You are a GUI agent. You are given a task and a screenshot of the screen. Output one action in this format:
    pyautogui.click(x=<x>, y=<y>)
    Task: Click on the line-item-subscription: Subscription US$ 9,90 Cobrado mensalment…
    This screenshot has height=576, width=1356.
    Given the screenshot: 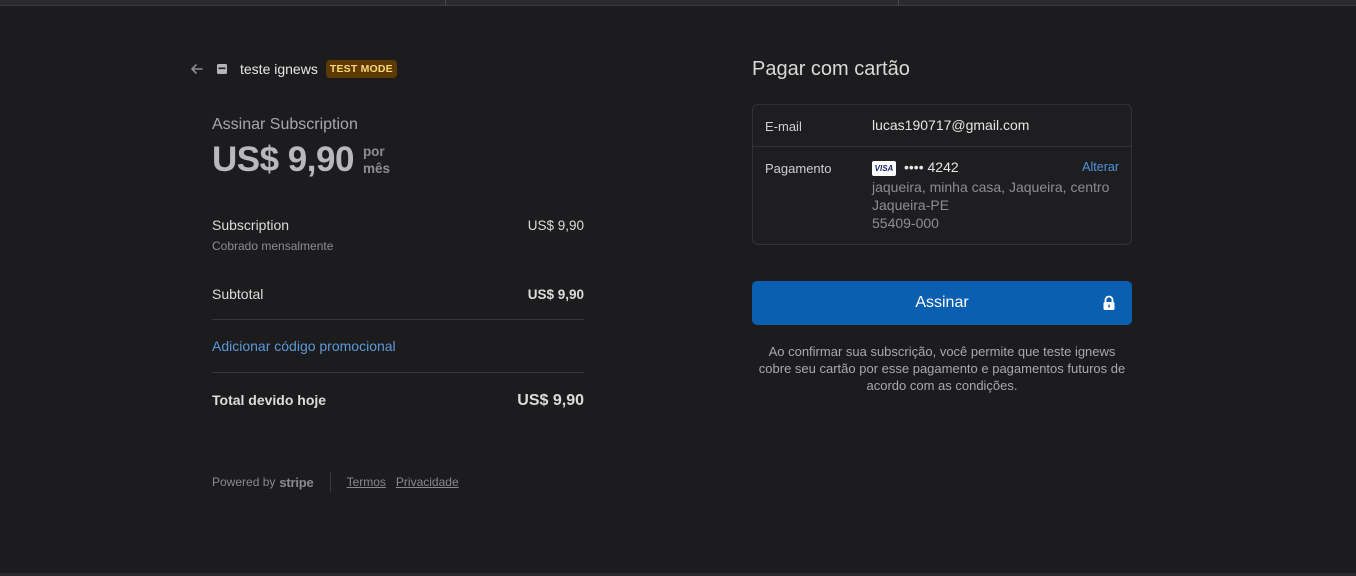 What is the action you would take?
    pyautogui.click(x=398, y=235)
    